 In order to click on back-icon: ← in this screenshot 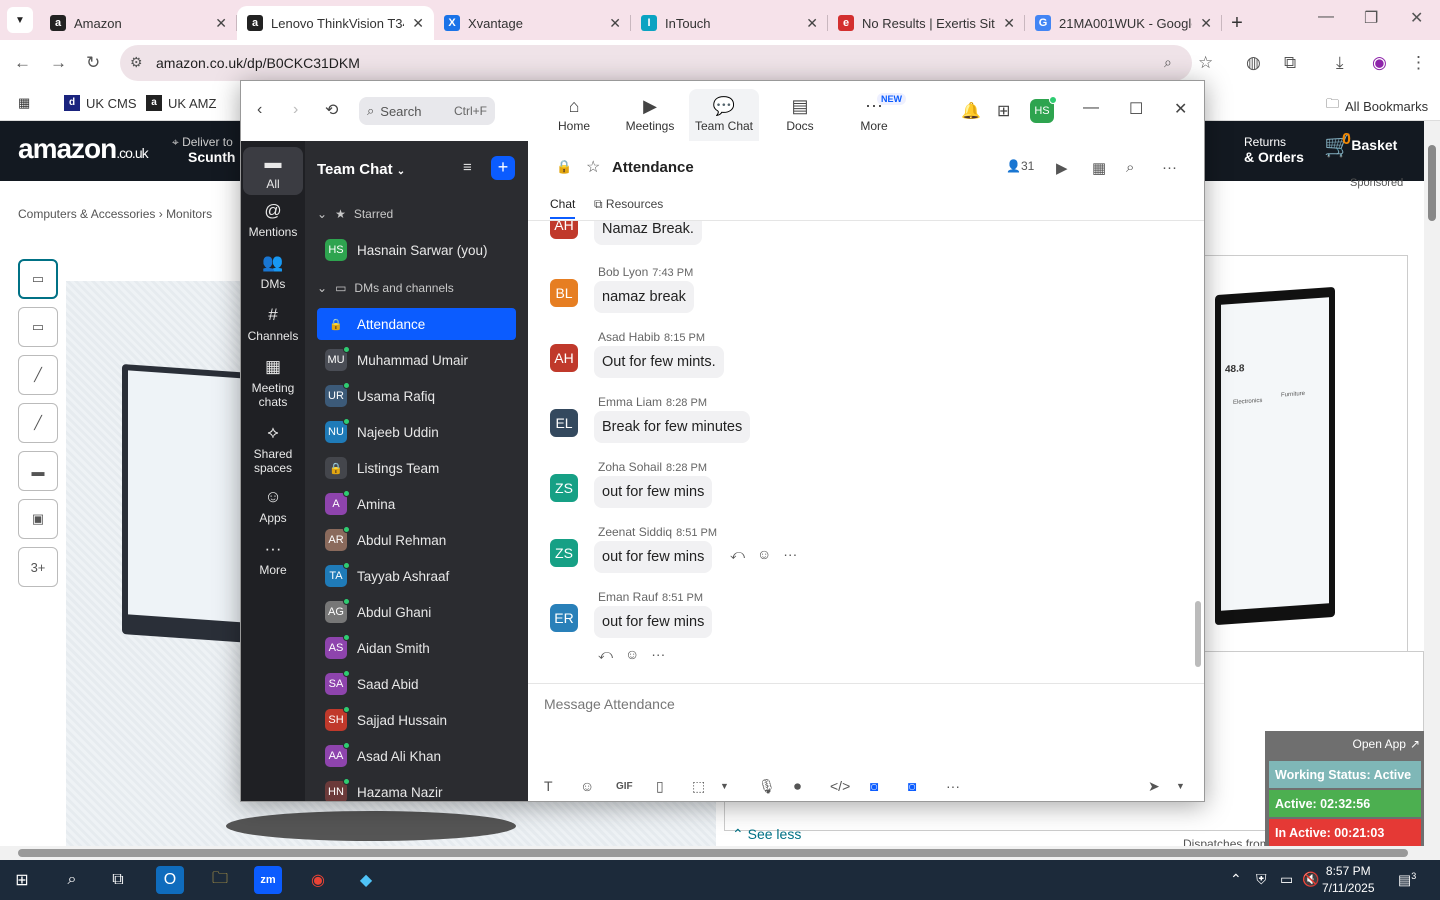, I will do `click(22, 63)`.